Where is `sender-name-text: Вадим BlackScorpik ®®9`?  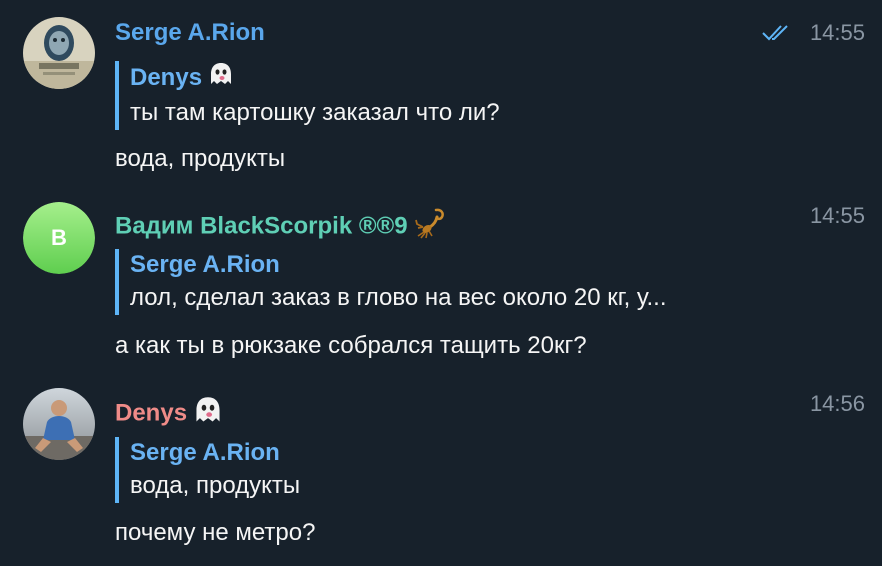
sender-name-text: Вадим BlackScorpik ®®9 is located at coordinates (261, 226).